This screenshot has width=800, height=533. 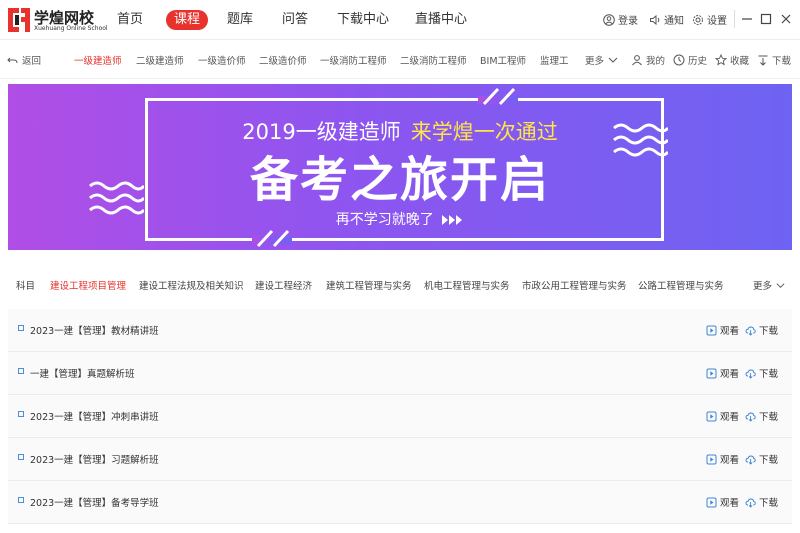 What do you see at coordinates (71, 28) in the screenshot?
I see `logo-subtext: Xuehuang Online School` at bounding box center [71, 28].